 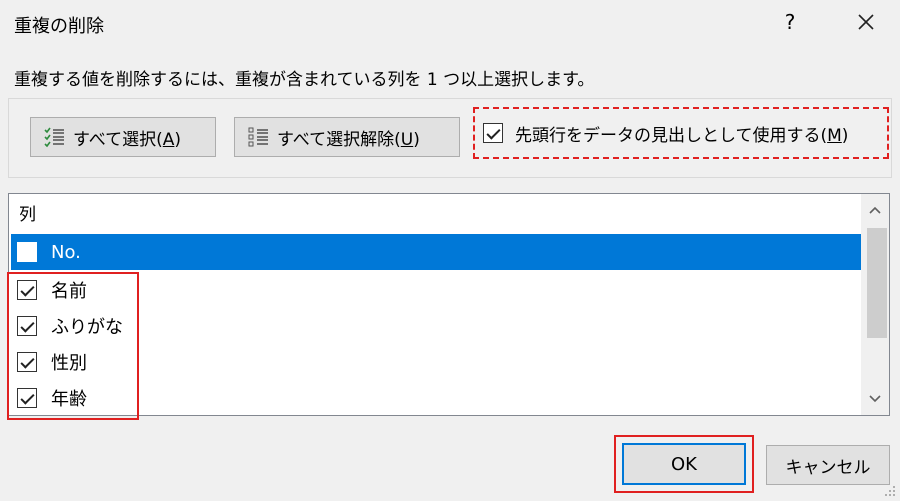 I want to click on resize-grip-icon, so click(x=889, y=490).